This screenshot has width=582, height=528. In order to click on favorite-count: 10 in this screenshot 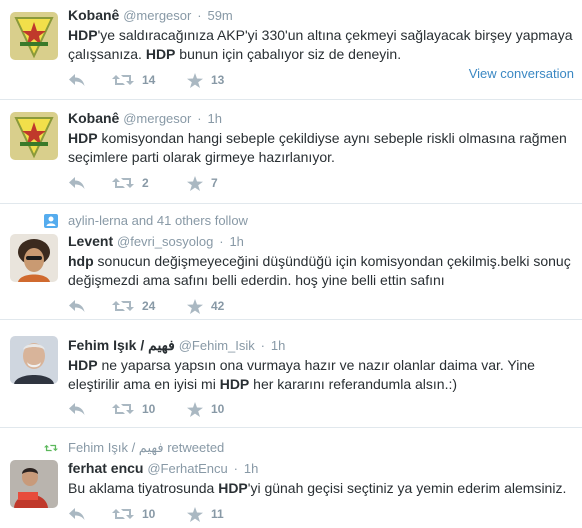, I will do `click(218, 409)`.